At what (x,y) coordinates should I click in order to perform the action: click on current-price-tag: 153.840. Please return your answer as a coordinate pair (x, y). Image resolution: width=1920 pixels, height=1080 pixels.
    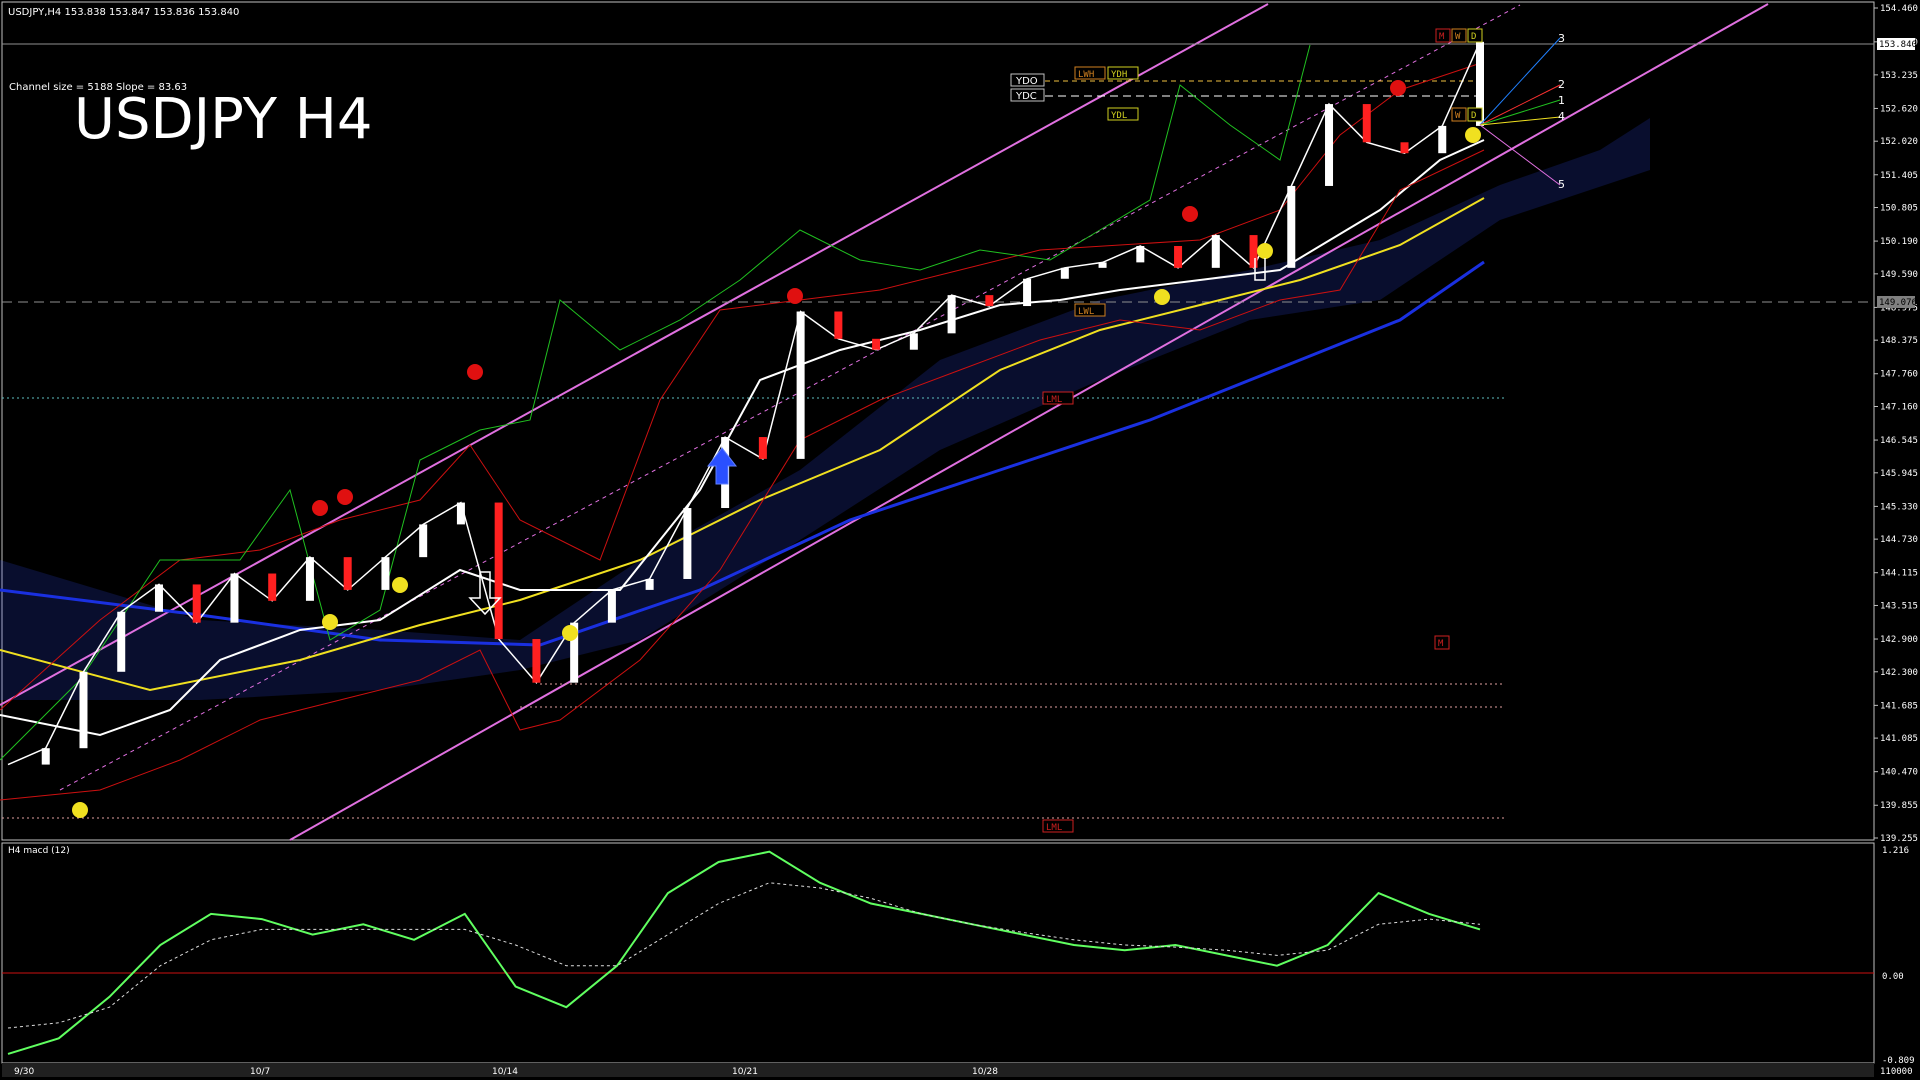
    Looking at the image, I should click on (1897, 44).